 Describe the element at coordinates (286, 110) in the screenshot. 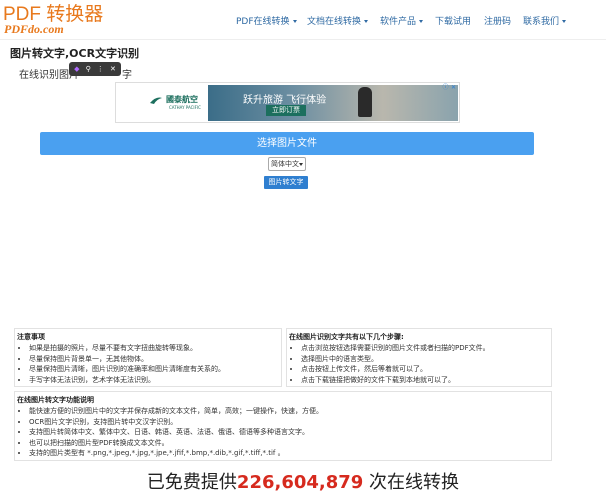

I see `ad-cta-button: 立即订票` at that location.